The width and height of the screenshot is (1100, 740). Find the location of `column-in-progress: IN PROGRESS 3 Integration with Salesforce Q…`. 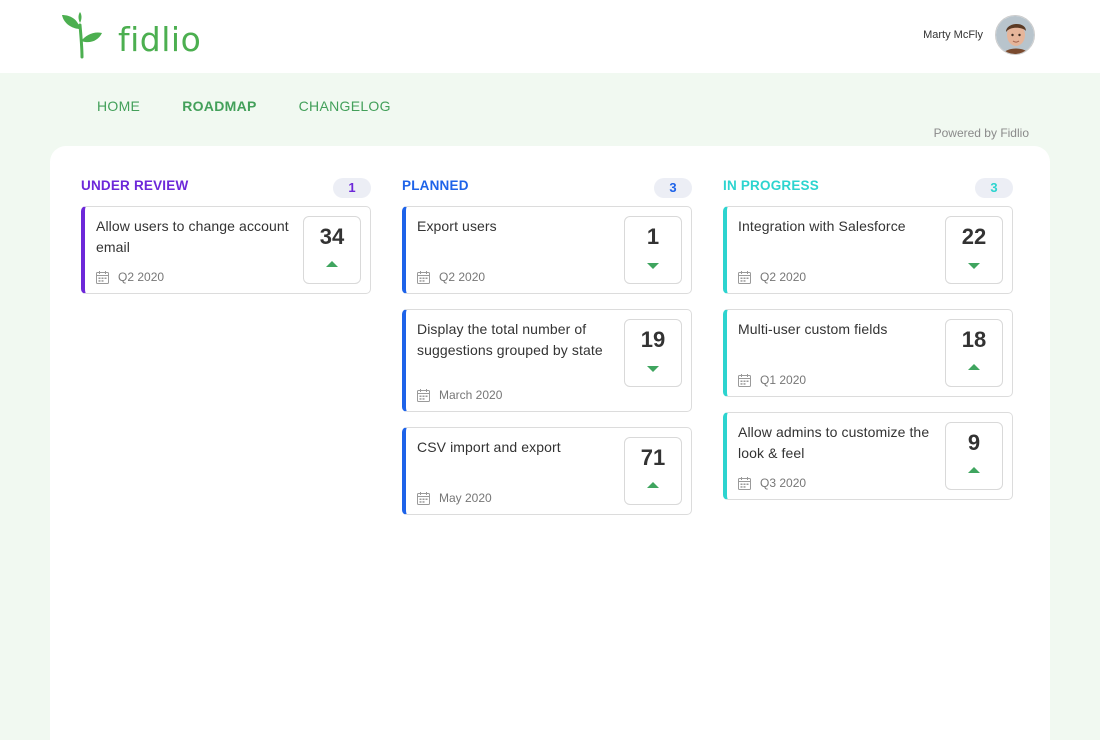

column-in-progress: IN PROGRESS 3 Integration with Salesforce Q… is located at coordinates (868, 338).